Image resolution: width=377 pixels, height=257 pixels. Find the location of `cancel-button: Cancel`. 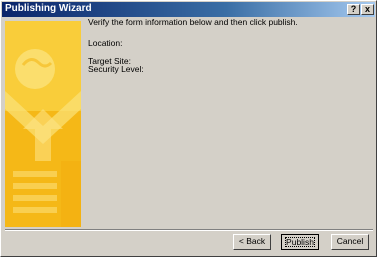

cancel-button: Cancel is located at coordinates (350, 242).